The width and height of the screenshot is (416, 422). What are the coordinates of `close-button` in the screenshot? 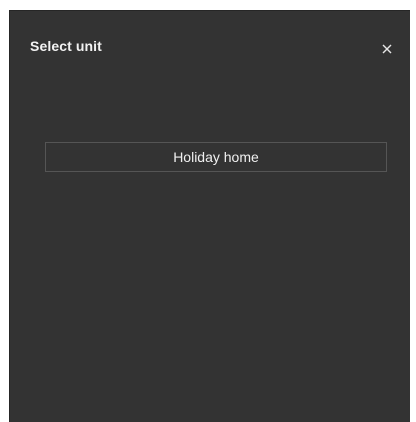 It's located at (387, 49).